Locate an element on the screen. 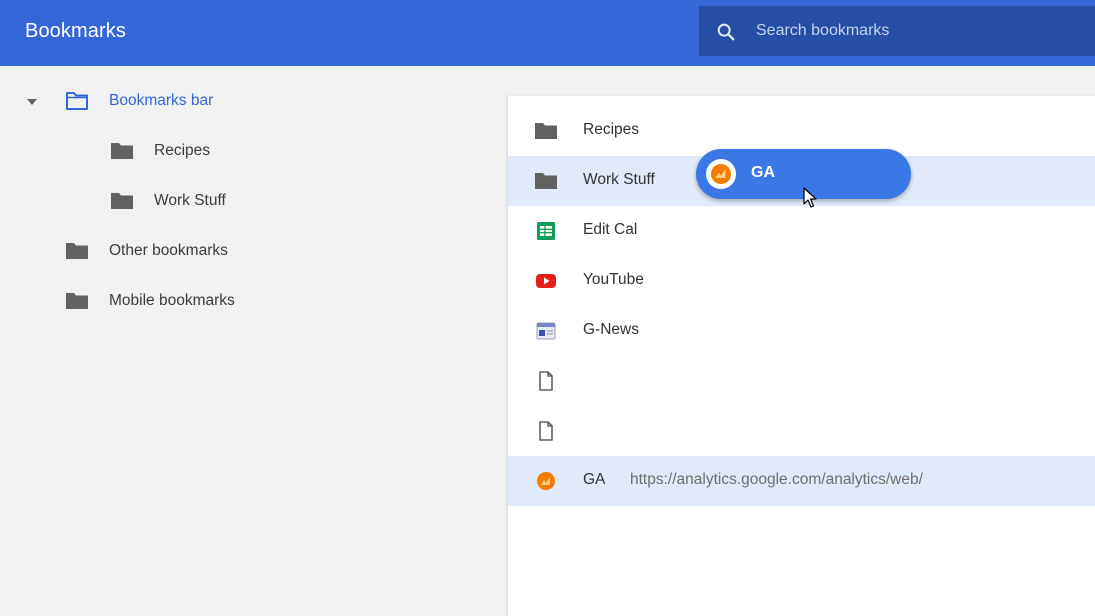  sidebar-item-recipes: Recipes is located at coordinates (160, 151).